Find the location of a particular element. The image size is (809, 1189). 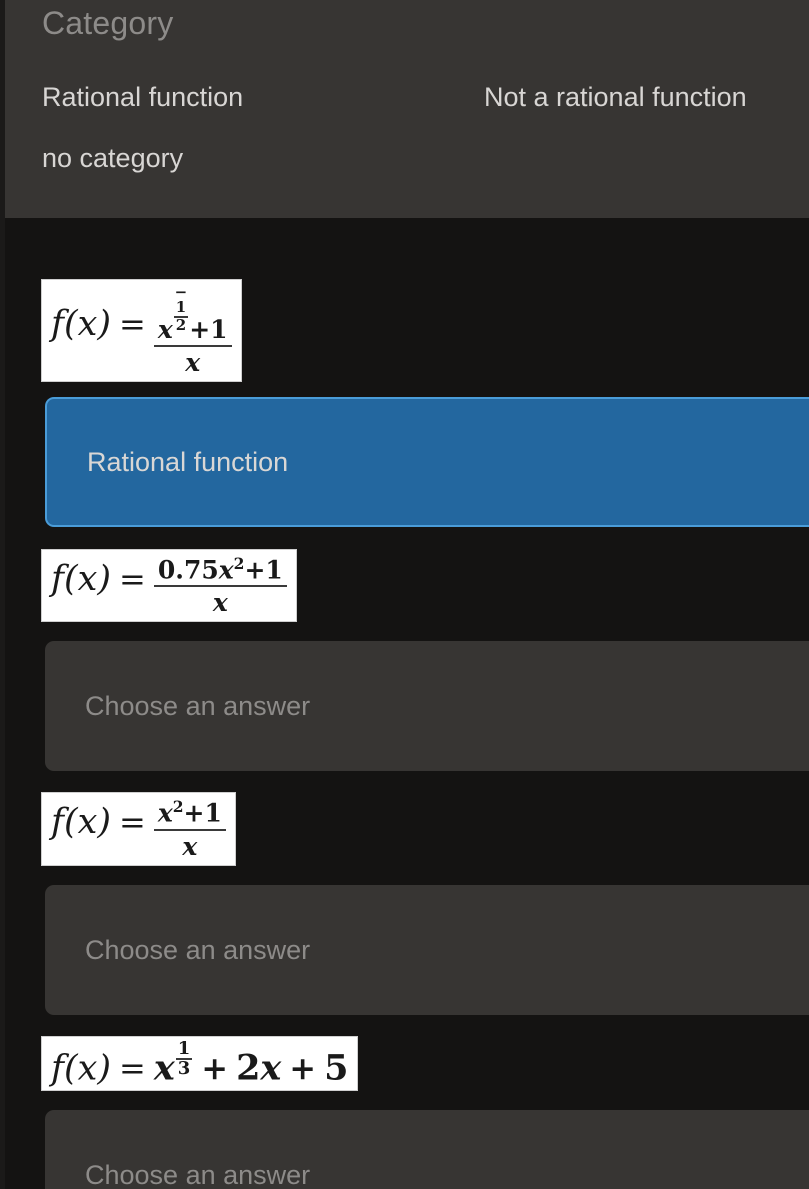

category-option-not-a-rational-function: Not a rational function is located at coordinates (615, 97).